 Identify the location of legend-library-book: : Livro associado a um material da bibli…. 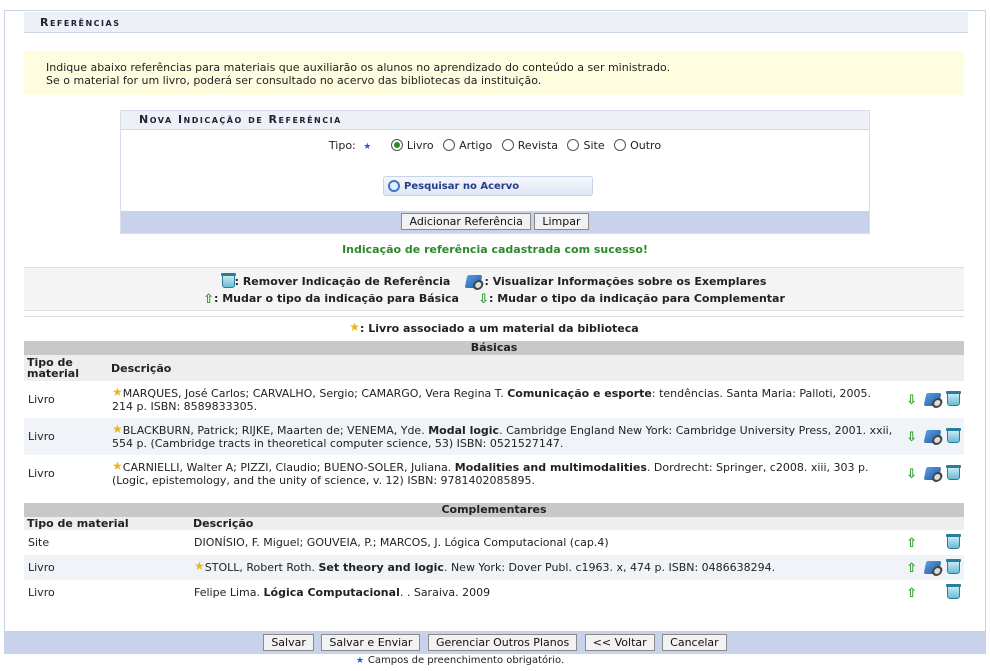
(499, 328).